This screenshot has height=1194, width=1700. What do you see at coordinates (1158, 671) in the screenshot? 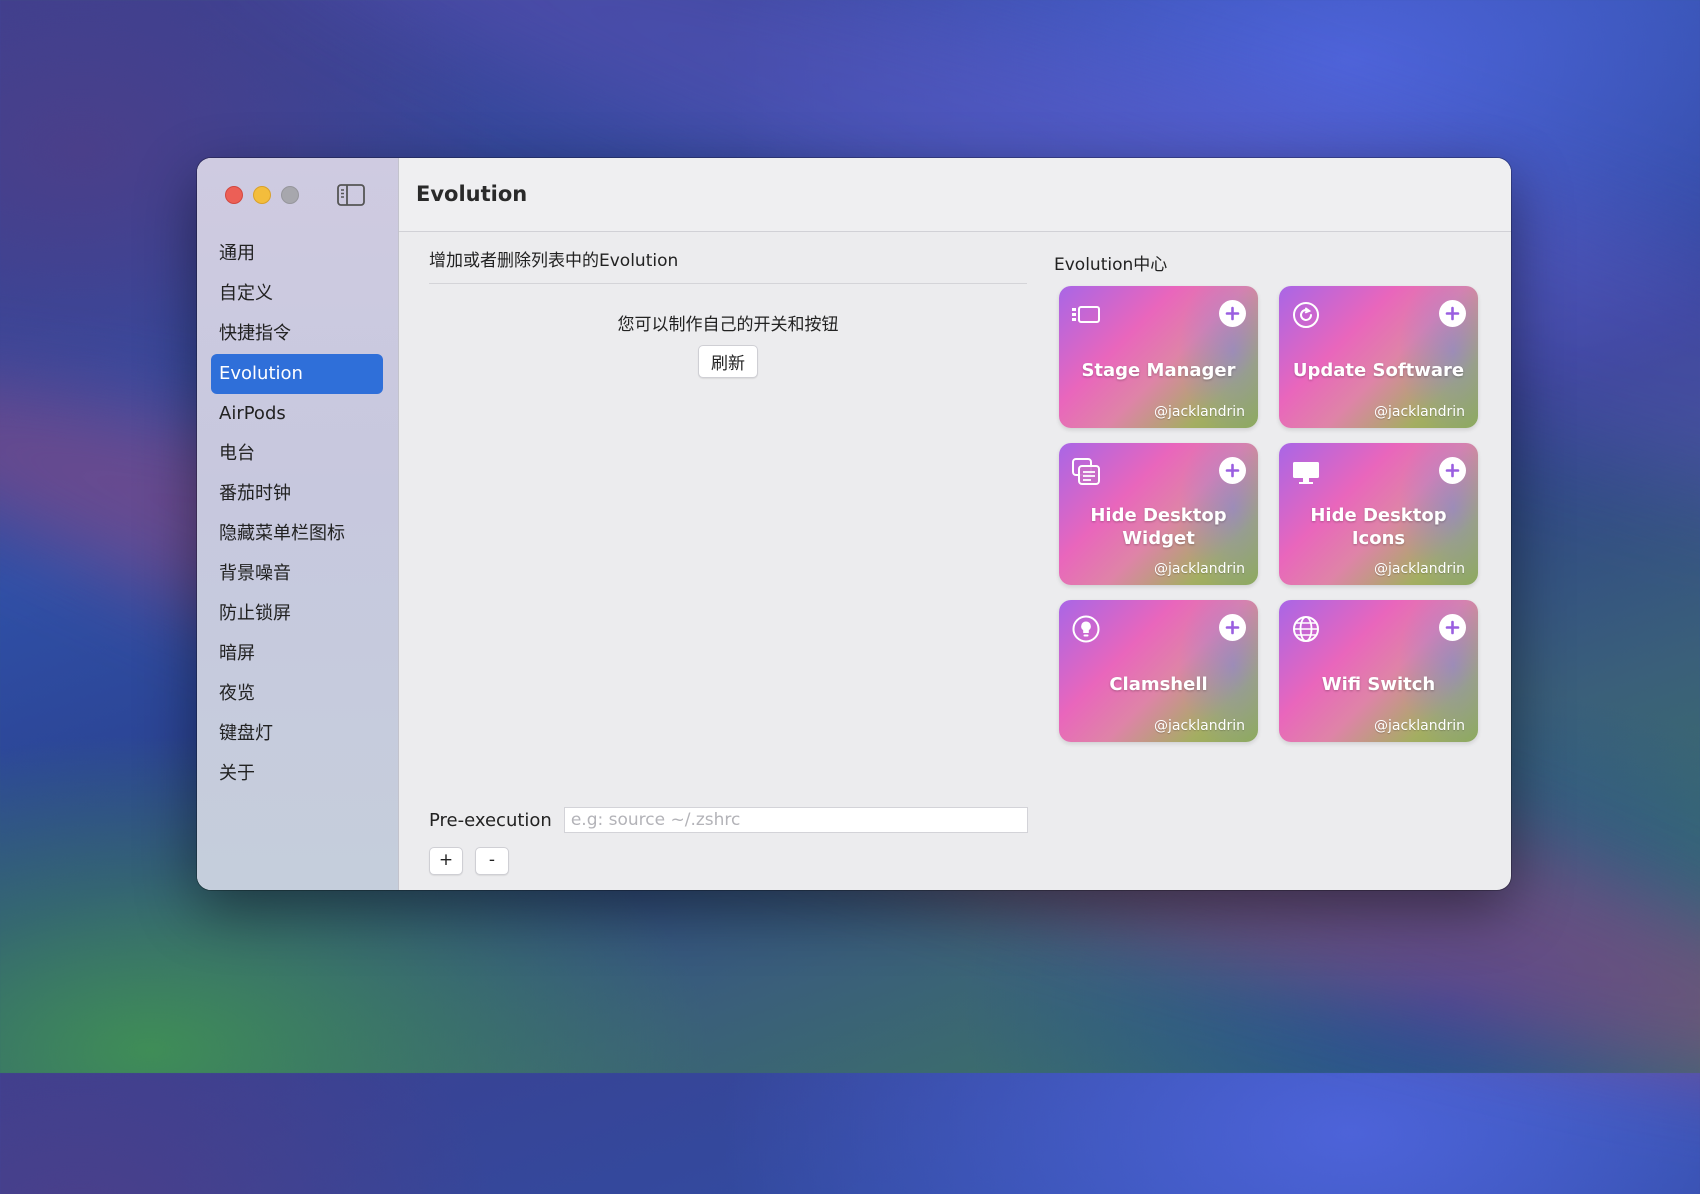
I see `evolution-card-clamshell: Clamshell @jacklandrin` at bounding box center [1158, 671].